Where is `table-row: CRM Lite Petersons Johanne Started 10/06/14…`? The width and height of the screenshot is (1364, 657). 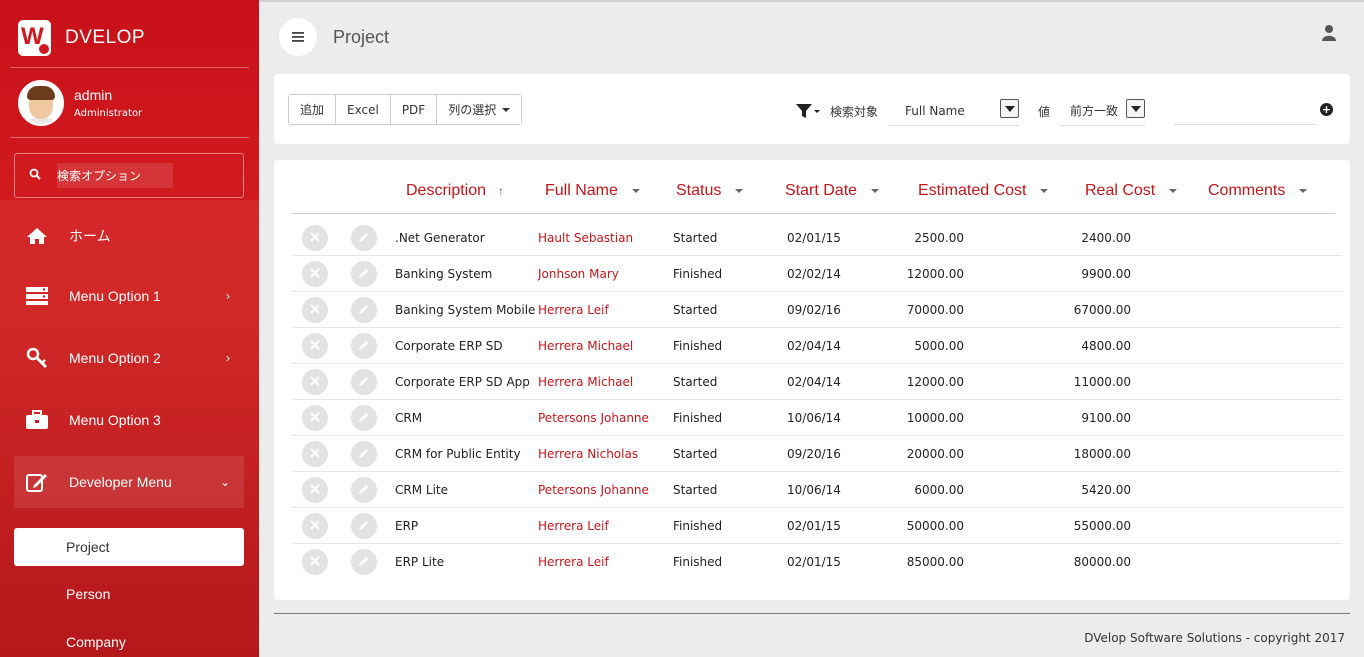 table-row: CRM Lite Petersons Johanne Started 10/06/14… is located at coordinates (816, 490).